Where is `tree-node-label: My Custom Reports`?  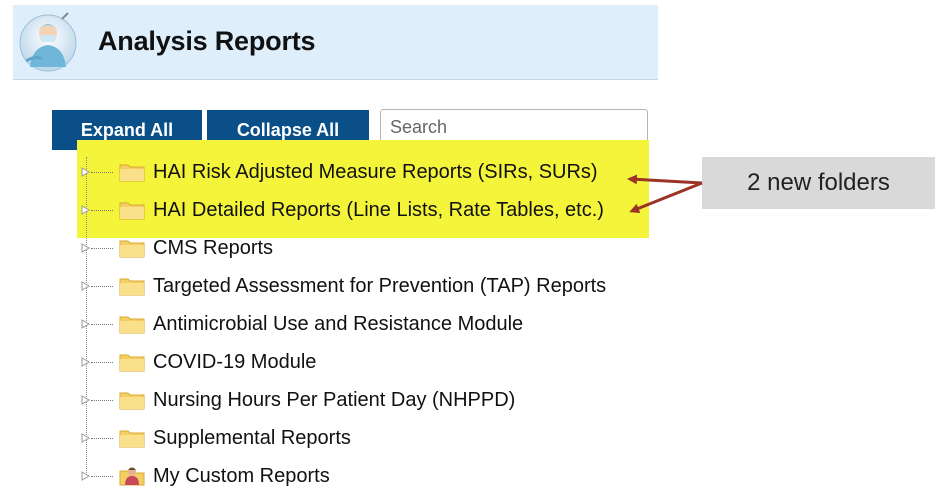
tree-node-label: My Custom Reports is located at coordinates (241, 476).